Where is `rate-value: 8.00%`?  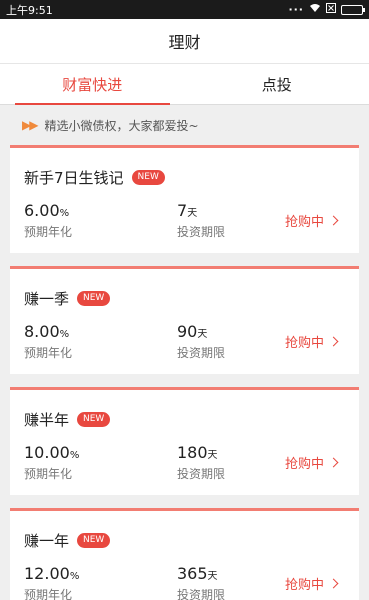 rate-value: 8.00% is located at coordinates (47, 331).